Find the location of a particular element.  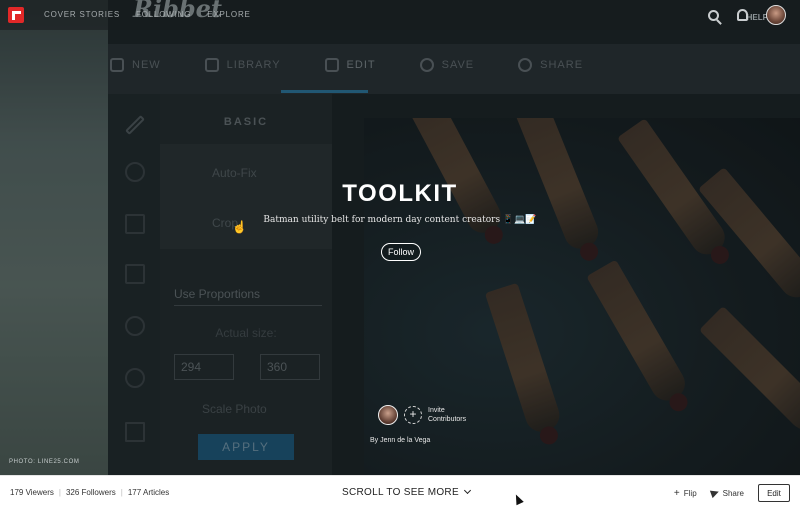

followers-count: 326 Followers is located at coordinates (91, 492).